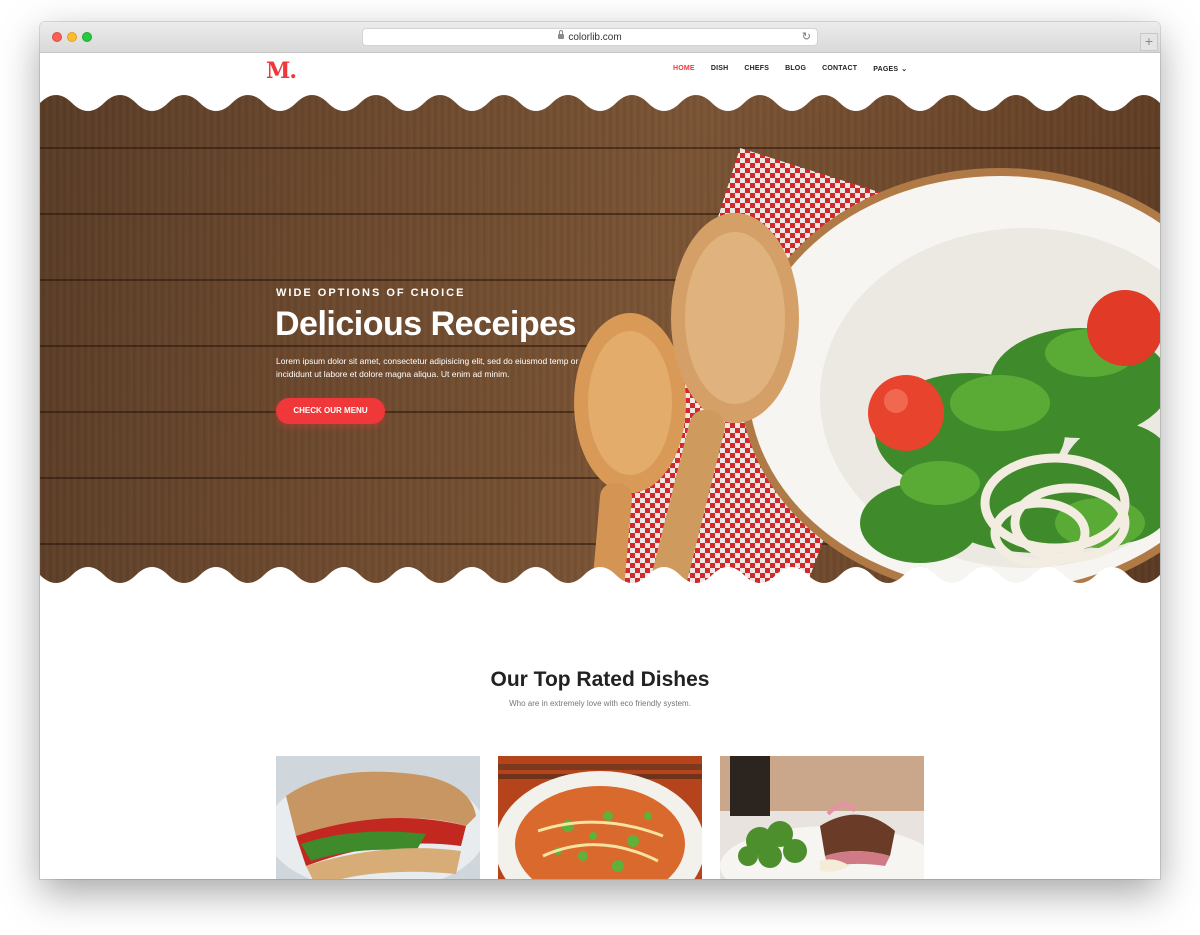  What do you see at coordinates (330, 411) in the screenshot?
I see `check-menu-button: CHECK OUR MENU` at bounding box center [330, 411].